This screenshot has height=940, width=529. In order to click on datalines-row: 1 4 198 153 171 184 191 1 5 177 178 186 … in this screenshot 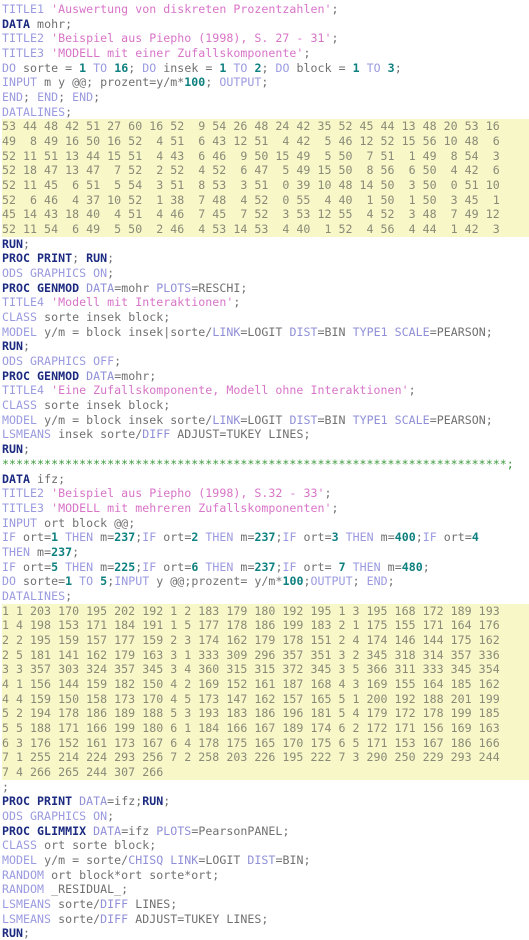, I will do `click(265, 625)`.